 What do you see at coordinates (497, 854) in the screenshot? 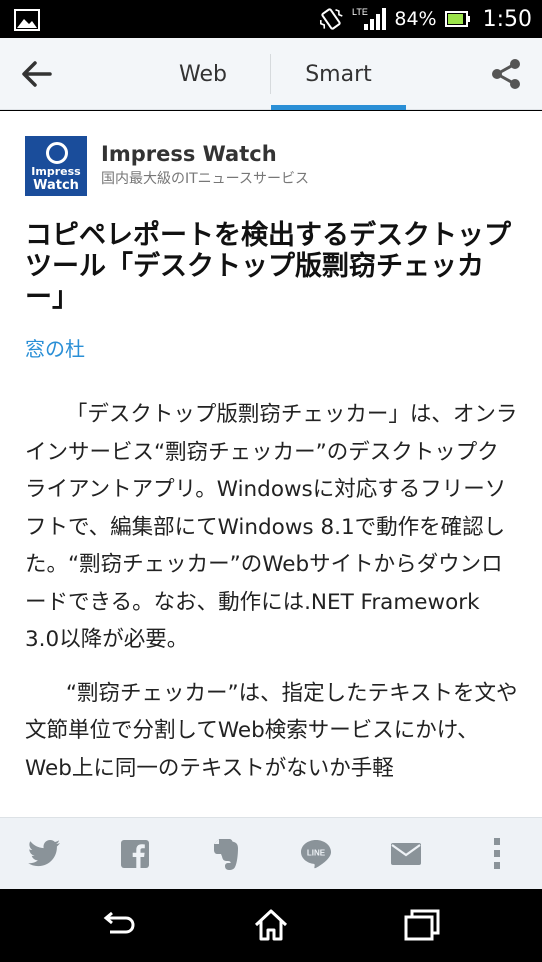
I see `overflow-menu-icon` at bounding box center [497, 854].